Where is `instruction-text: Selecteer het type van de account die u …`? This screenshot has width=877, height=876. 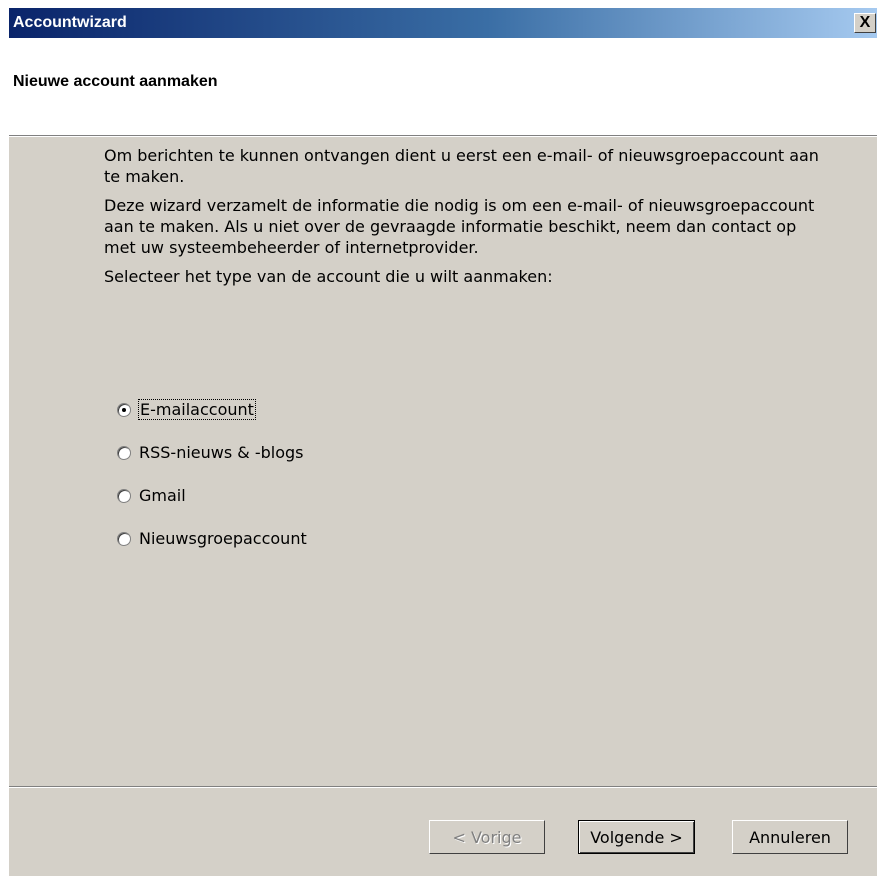 instruction-text: Selecteer het type van de account die u … is located at coordinates (328, 276).